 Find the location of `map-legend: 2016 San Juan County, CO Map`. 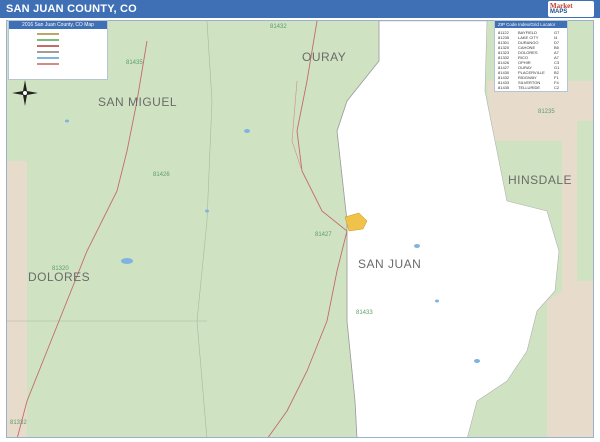

map-legend: 2016 San Juan County, CO Map is located at coordinates (58, 50).